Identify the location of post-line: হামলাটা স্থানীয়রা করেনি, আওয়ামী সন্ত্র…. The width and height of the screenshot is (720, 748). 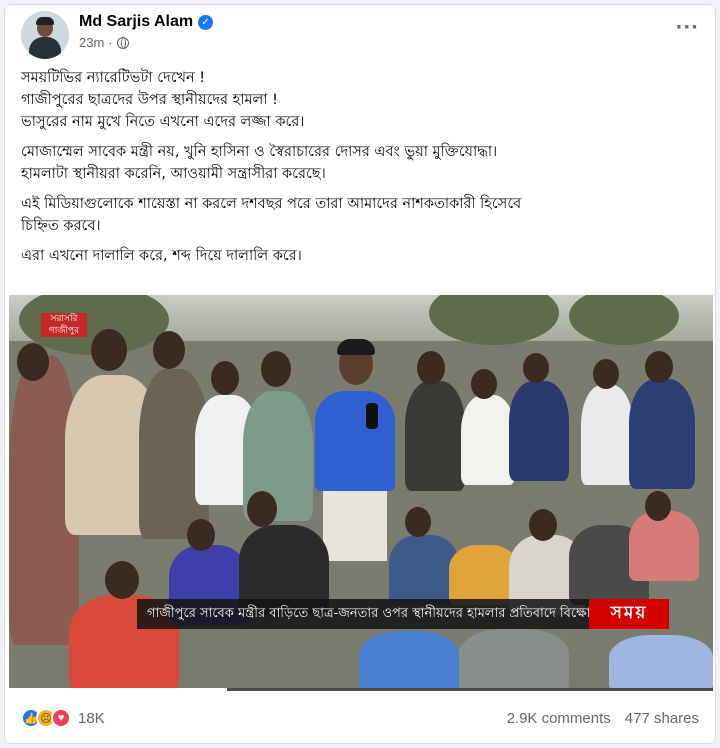
(173, 174).